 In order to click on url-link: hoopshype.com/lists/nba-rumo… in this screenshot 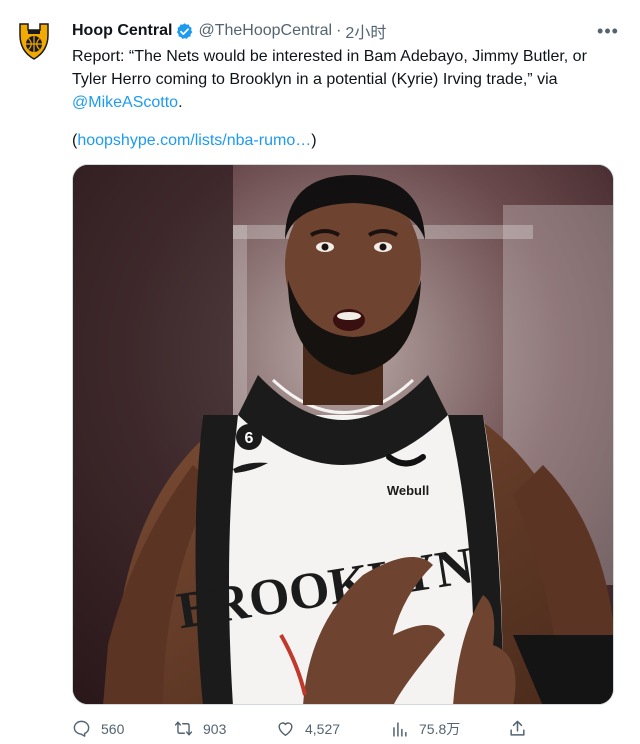, I will do `click(194, 140)`.